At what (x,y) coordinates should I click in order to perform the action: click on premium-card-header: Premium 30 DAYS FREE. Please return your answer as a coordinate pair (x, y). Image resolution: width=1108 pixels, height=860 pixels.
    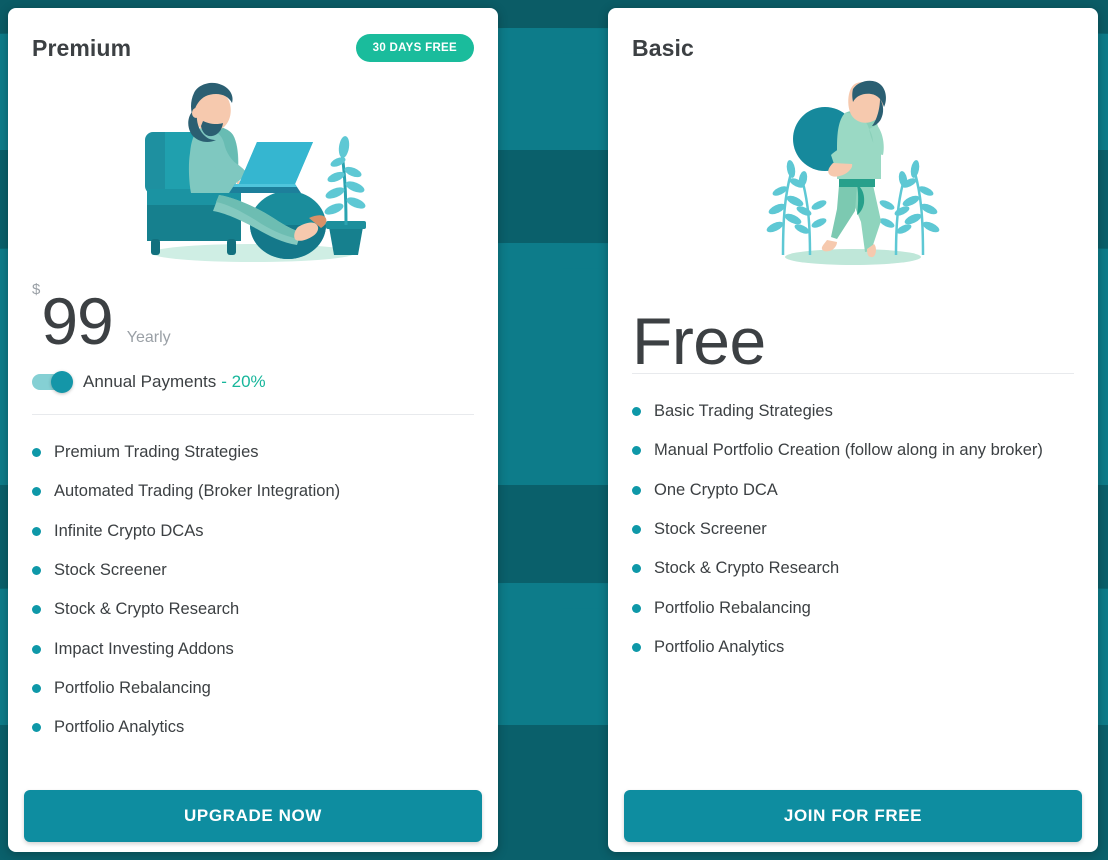
    Looking at the image, I should click on (253, 48).